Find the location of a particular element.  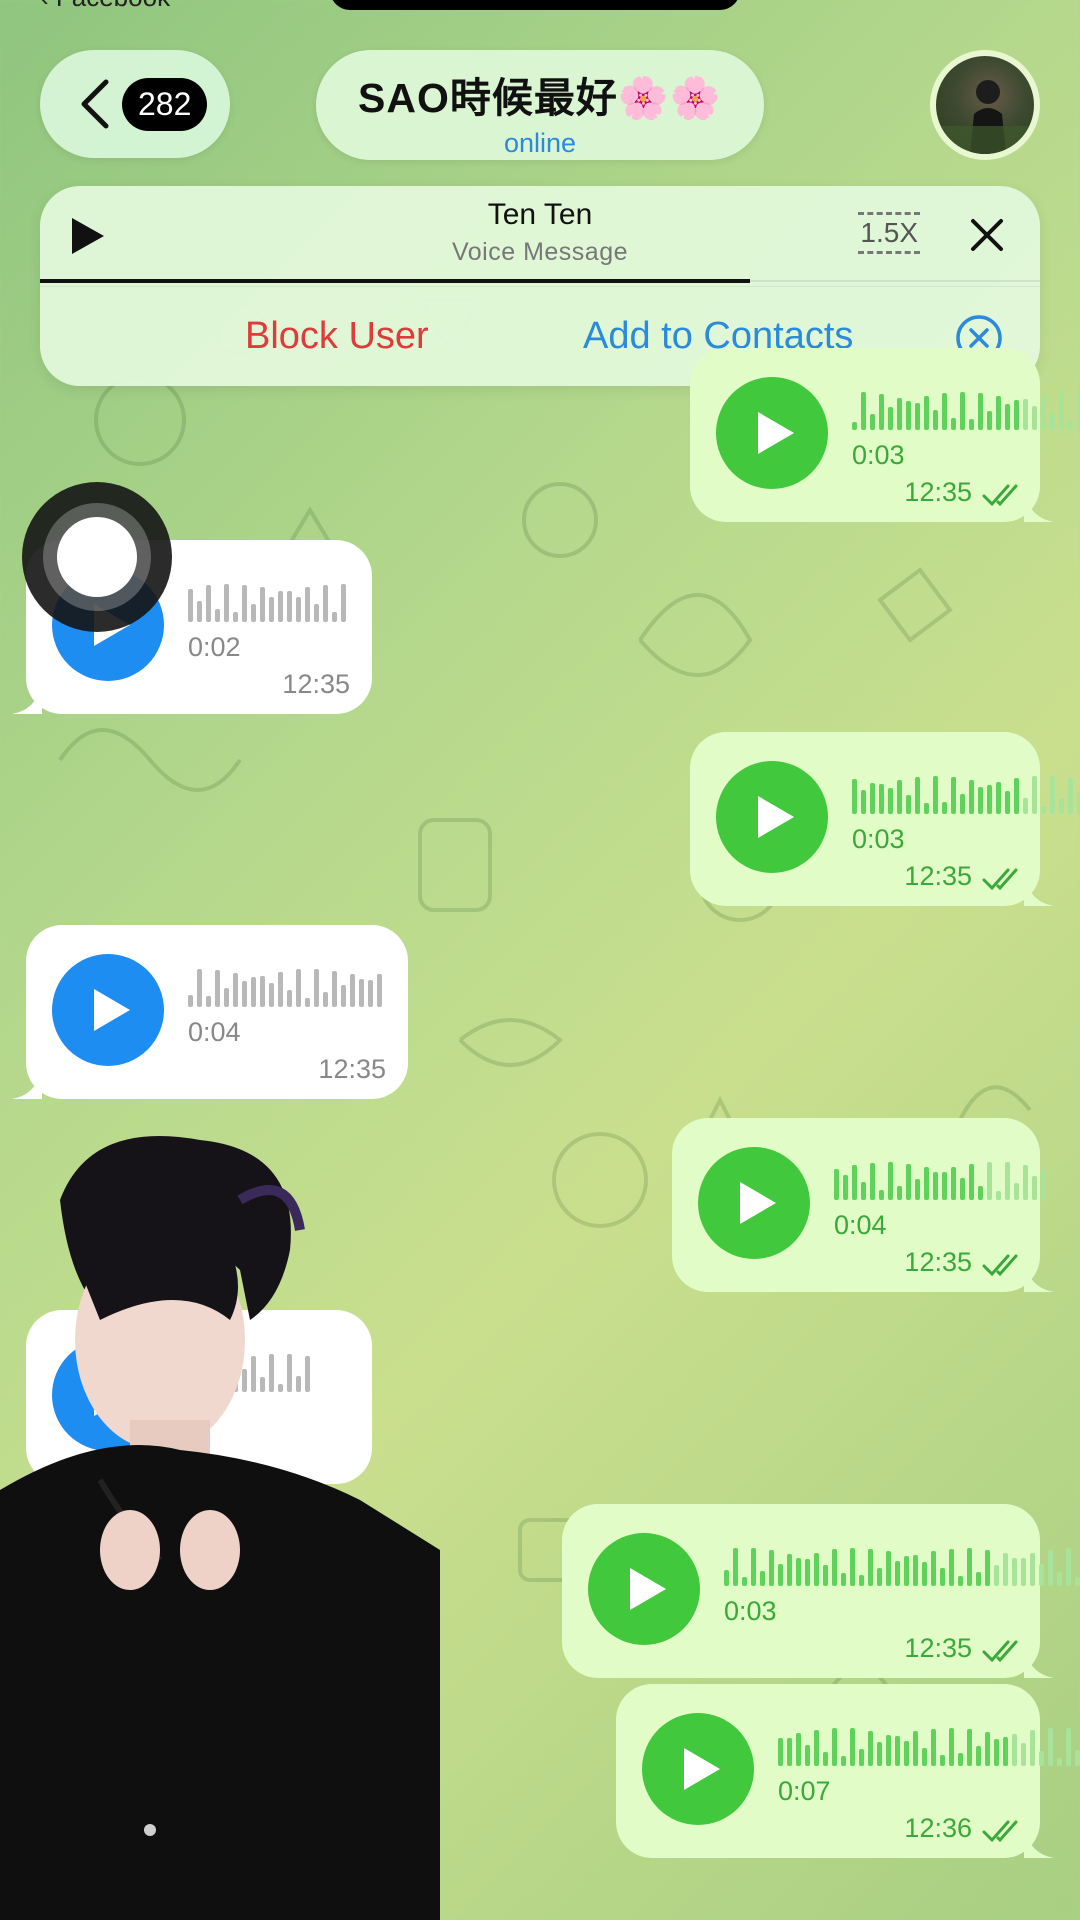

playback-speed-button: 1.5X is located at coordinates (889, 233).